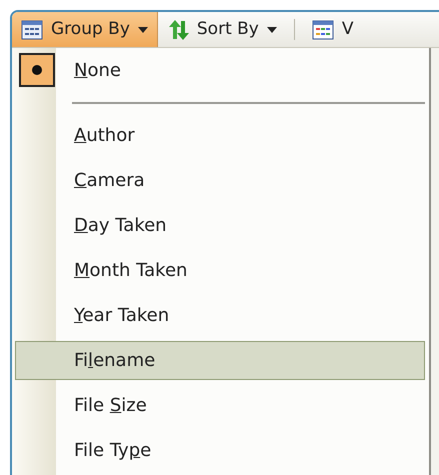 This screenshot has height=475, width=439. I want to click on menu-item: Filename, so click(220, 360).